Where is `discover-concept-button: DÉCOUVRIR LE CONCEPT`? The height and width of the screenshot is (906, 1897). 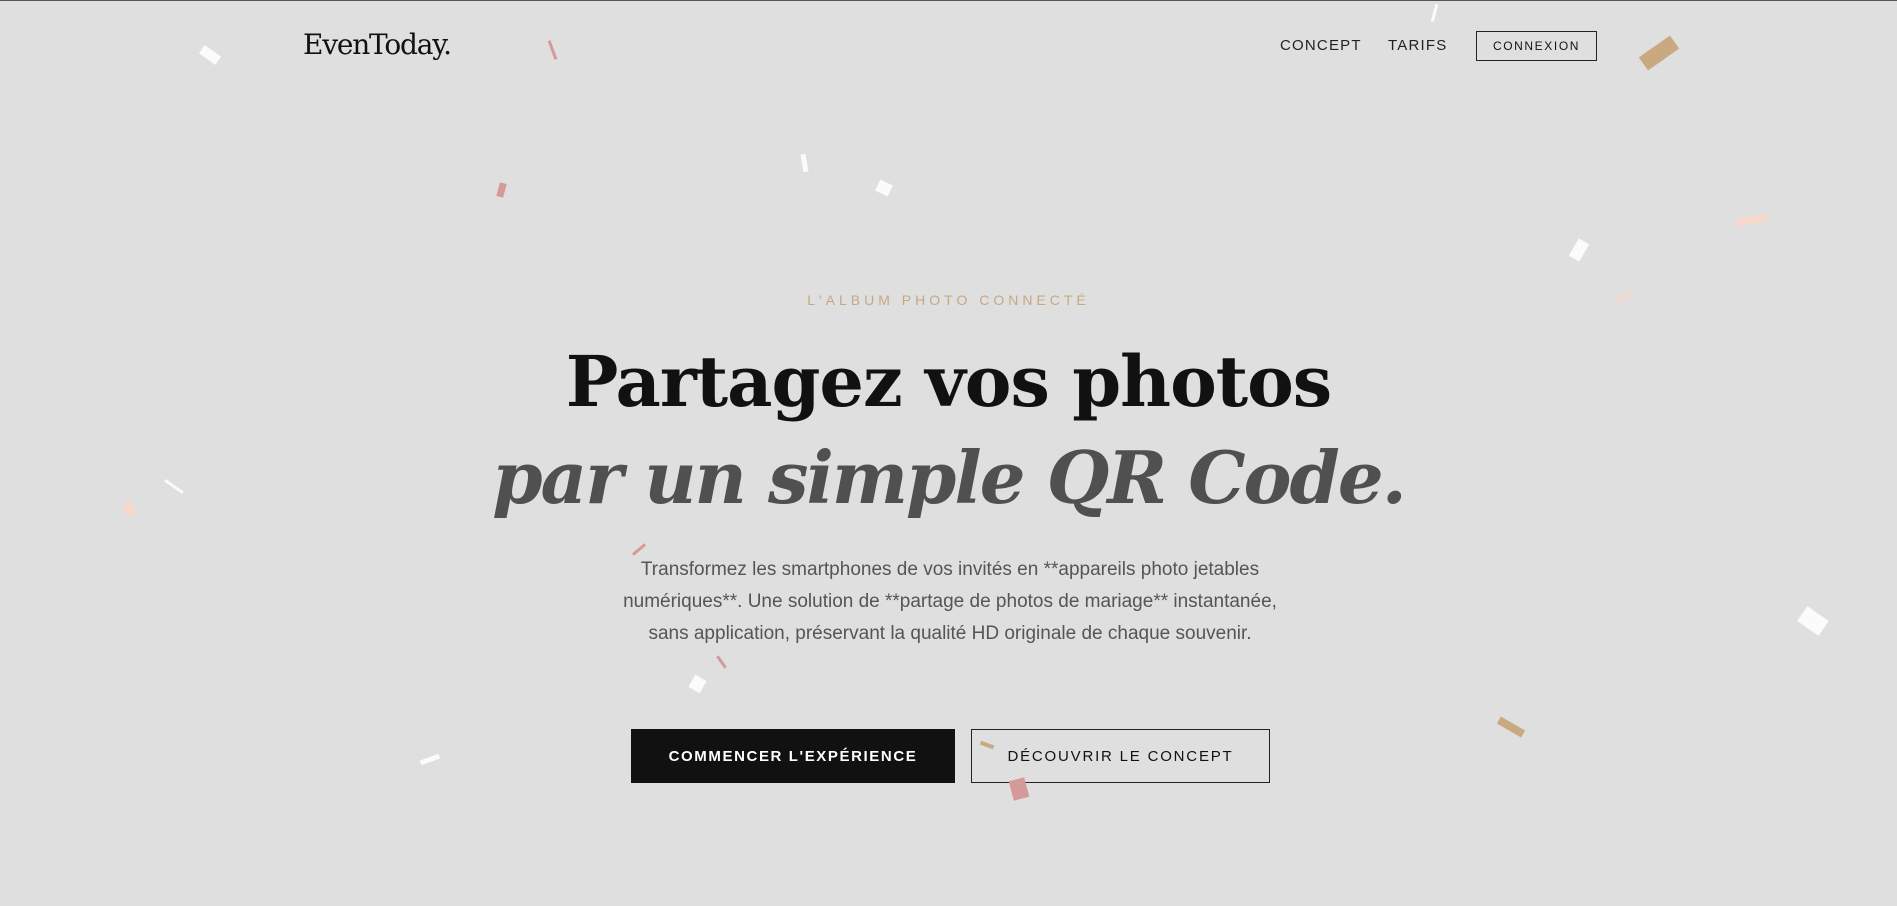 discover-concept-button: DÉCOUVRIR LE CONCEPT is located at coordinates (1120, 756).